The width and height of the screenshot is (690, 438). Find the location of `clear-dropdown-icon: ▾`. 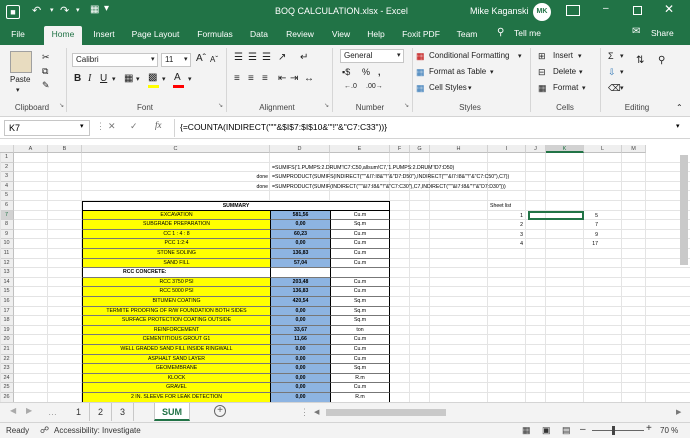

clear-dropdown-icon: ▾ is located at coordinates (622, 88).